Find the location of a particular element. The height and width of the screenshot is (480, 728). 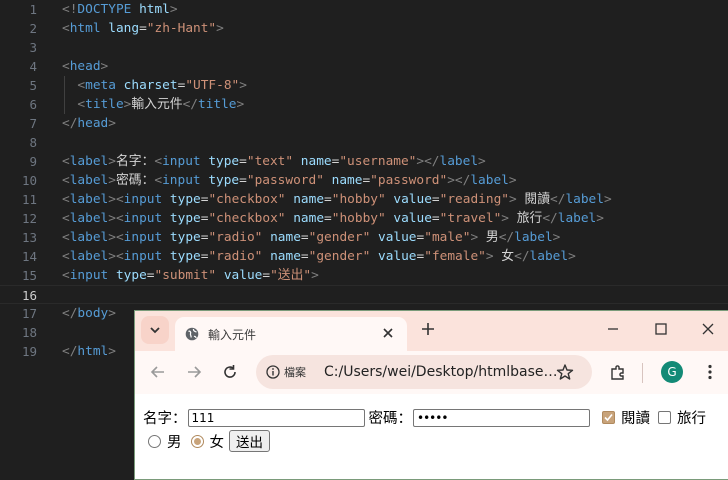

toolbar-separator is located at coordinates (642, 373).